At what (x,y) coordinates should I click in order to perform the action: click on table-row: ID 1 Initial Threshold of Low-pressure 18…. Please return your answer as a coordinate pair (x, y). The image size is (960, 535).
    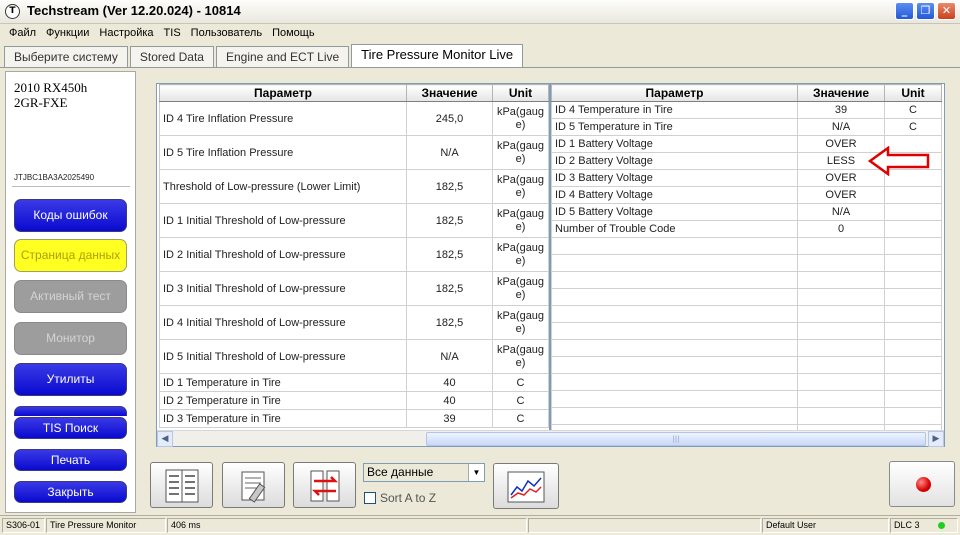
    Looking at the image, I should click on (354, 220).